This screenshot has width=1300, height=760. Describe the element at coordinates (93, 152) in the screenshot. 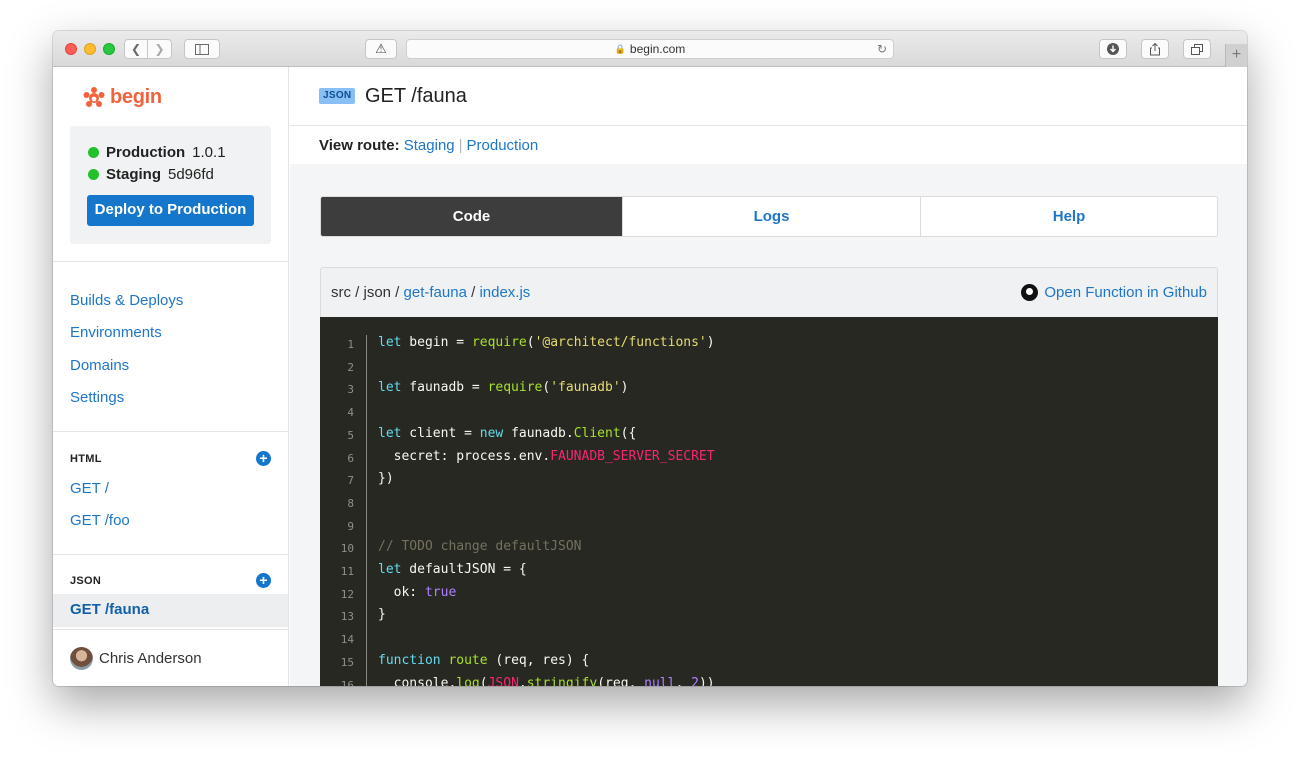

I see `status-dot-icon` at that location.